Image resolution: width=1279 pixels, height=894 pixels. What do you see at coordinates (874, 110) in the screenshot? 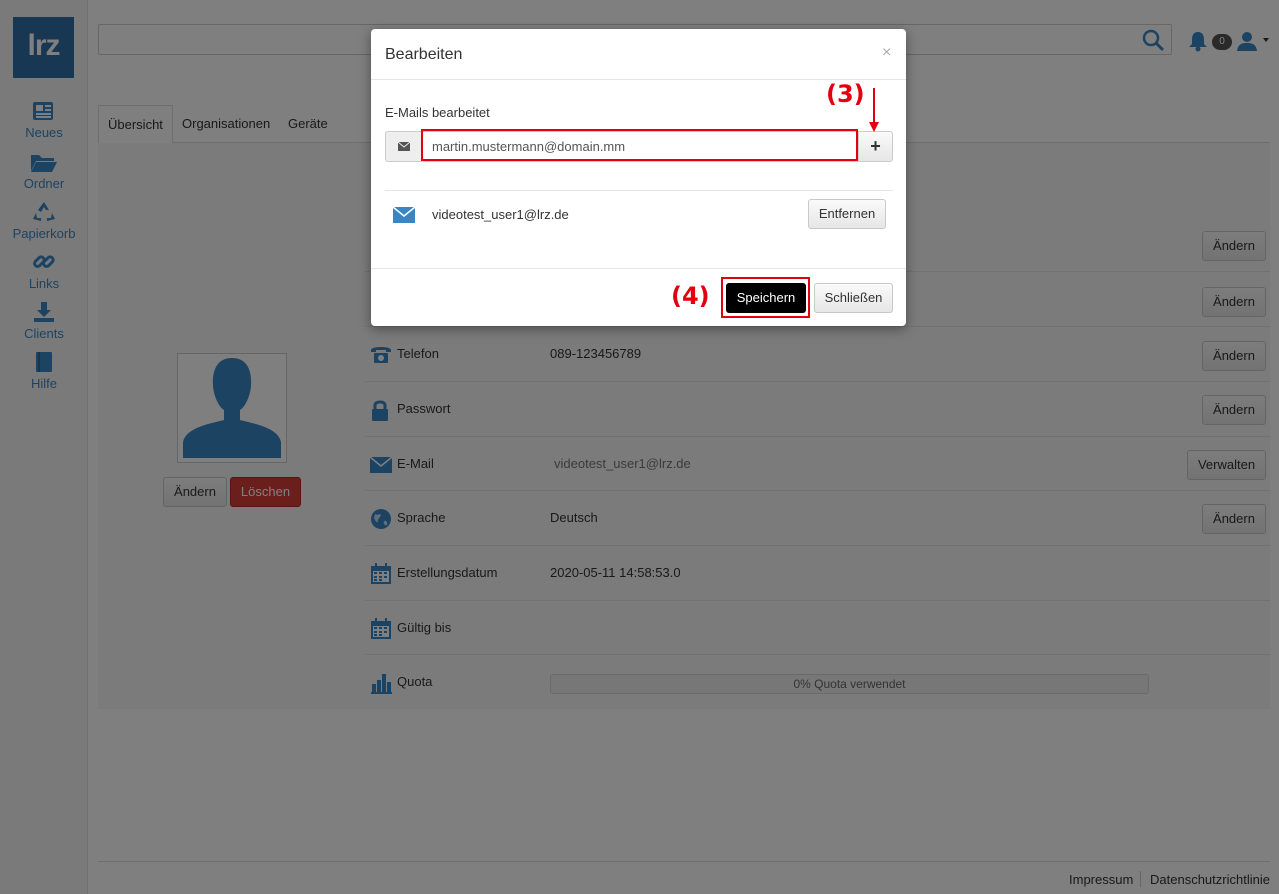
I see `arrow-down-icon` at bounding box center [874, 110].